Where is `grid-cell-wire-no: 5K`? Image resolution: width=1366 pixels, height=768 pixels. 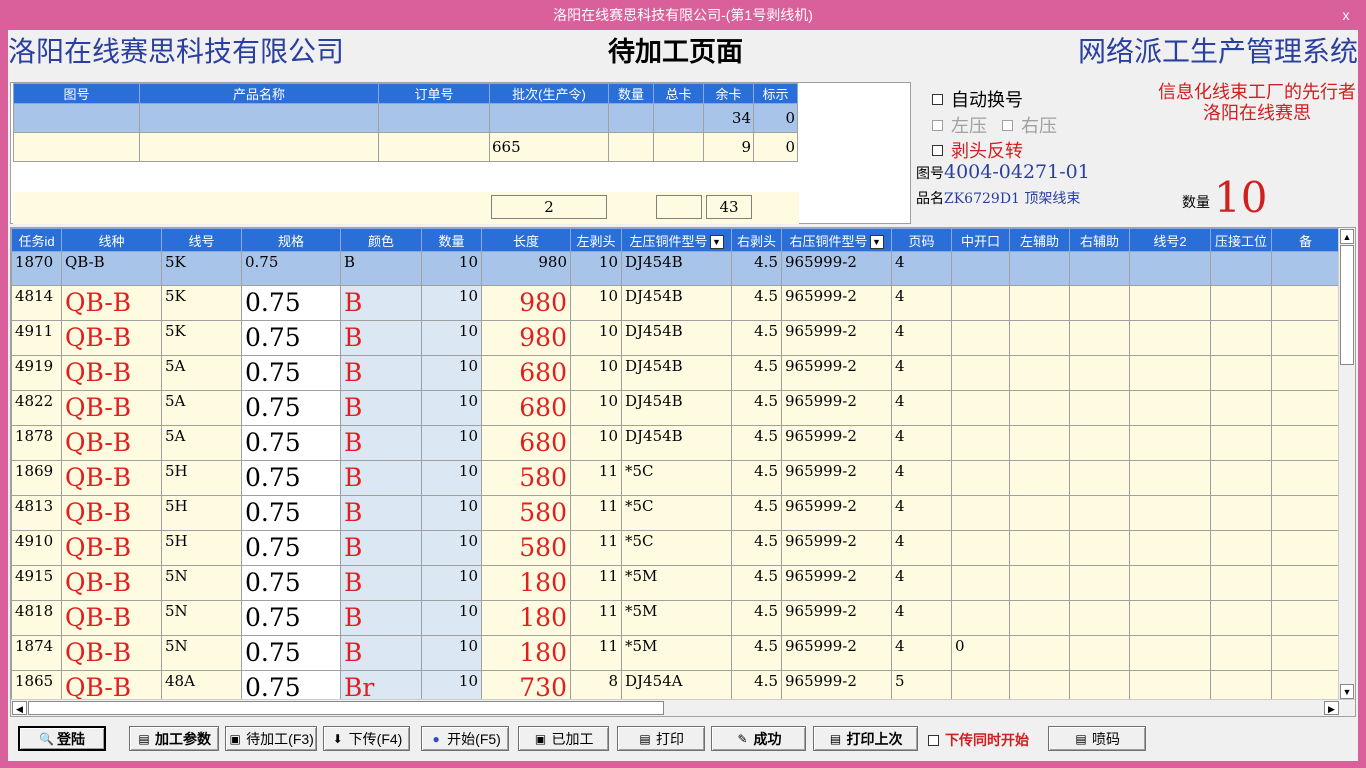
grid-cell-wire-no: 5K is located at coordinates (201, 338).